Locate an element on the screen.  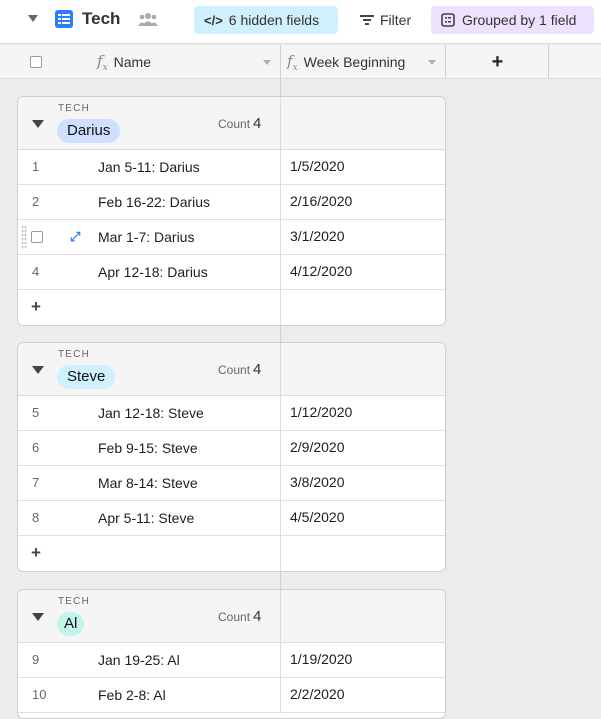
name-cell: Mar 1-7: Darius is located at coordinates (146, 237).